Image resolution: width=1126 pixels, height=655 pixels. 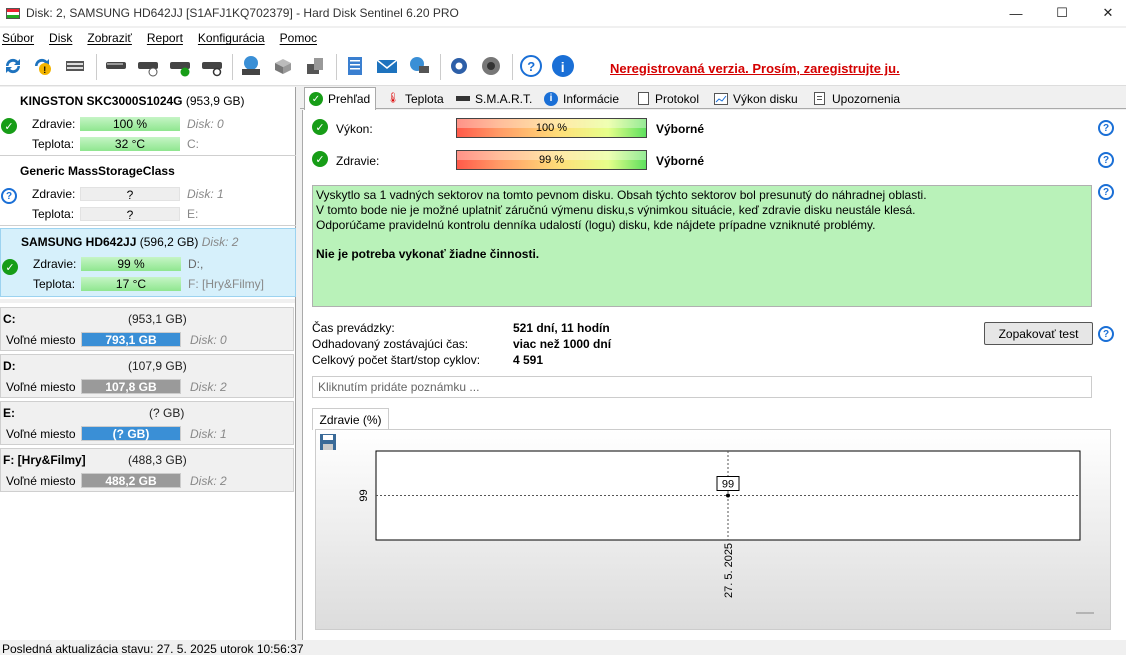 I want to click on y-tick-label: 99, so click(x=364, y=495).